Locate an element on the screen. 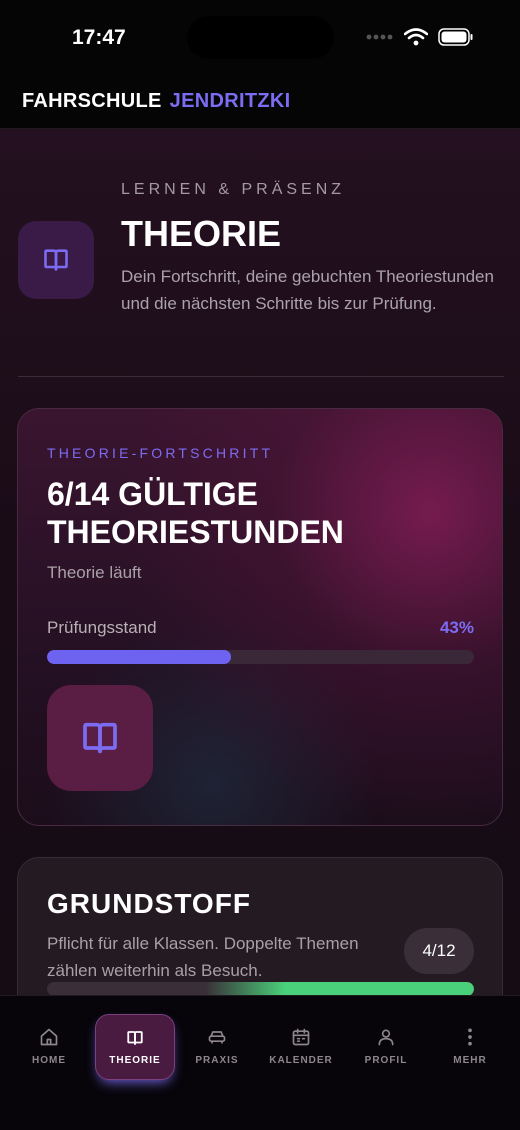 The width and height of the screenshot is (520, 1130). car-icon is located at coordinates (217, 1037).